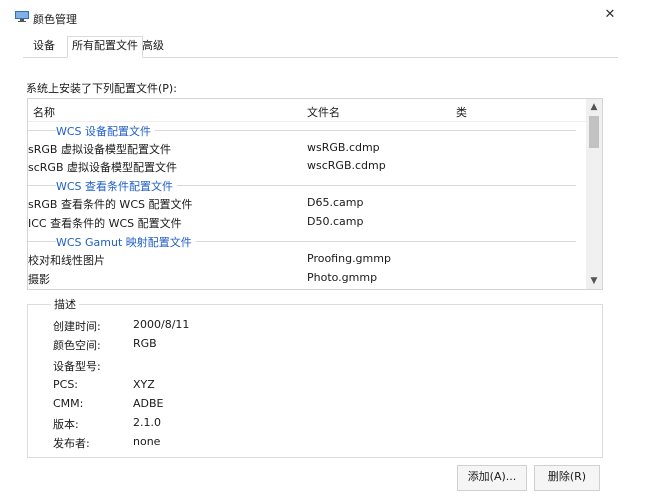 The height and width of the screenshot is (499, 647). What do you see at coordinates (144, 384) in the screenshot?
I see `pcs-value: XYZ` at bounding box center [144, 384].